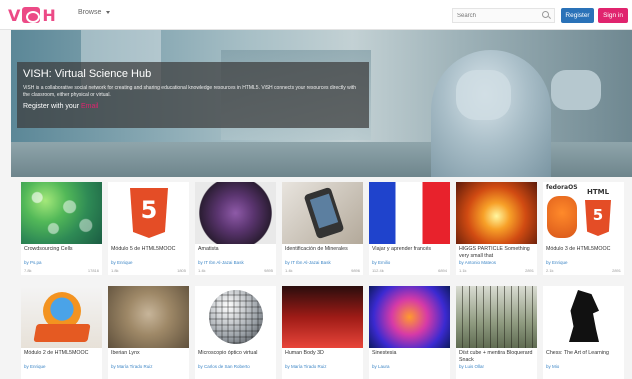 Image resolution: width=632 pixels, height=379 pixels. What do you see at coordinates (355, 270) in the screenshot?
I see `likes-count: 9896` at bounding box center [355, 270].